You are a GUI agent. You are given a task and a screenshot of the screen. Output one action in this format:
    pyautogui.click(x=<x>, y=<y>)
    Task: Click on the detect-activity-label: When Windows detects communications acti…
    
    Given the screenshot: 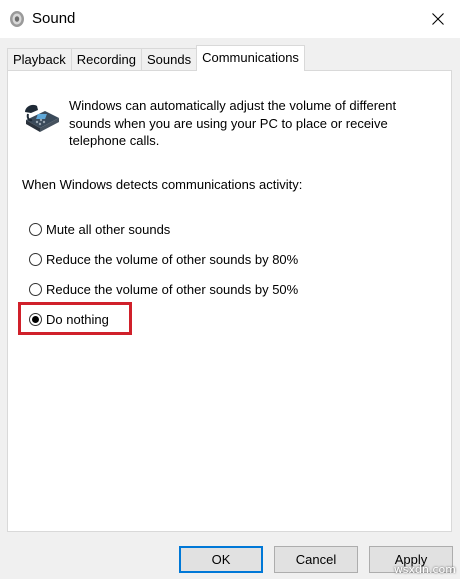 What is the action you would take?
    pyautogui.click(x=162, y=184)
    